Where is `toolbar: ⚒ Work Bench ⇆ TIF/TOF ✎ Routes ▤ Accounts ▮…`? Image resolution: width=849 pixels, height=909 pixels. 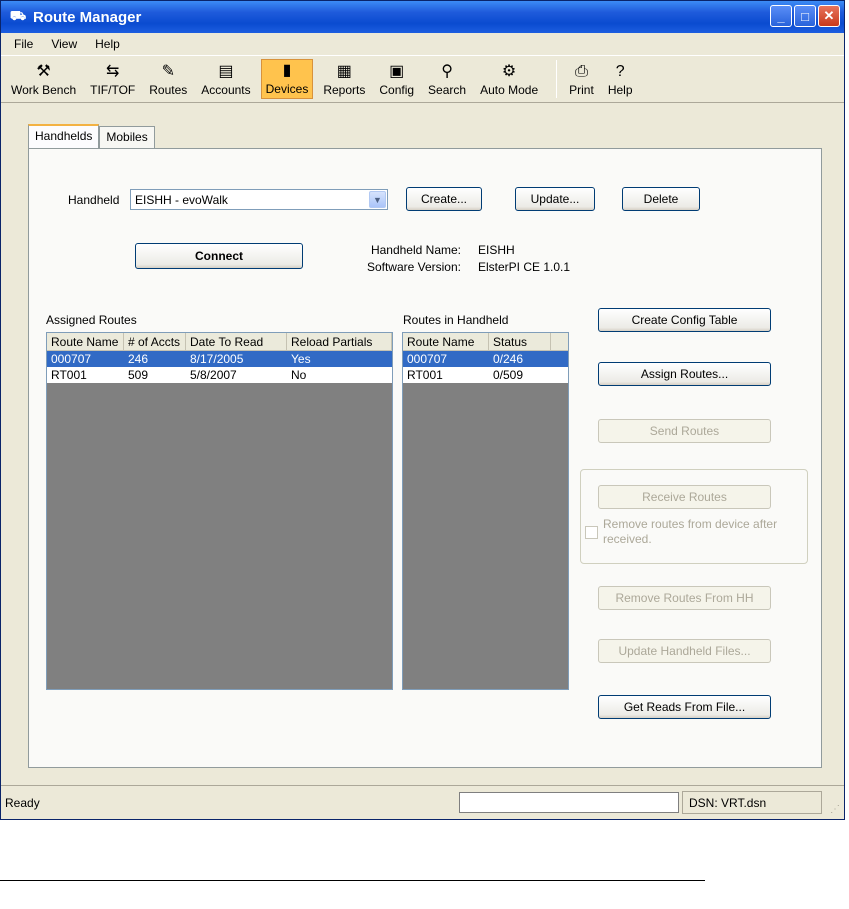 toolbar: ⚒ Work Bench ⇆ TIF/TOF ✎ Routes ▤ Accounts ▮… is located at coordinates (422, 79).